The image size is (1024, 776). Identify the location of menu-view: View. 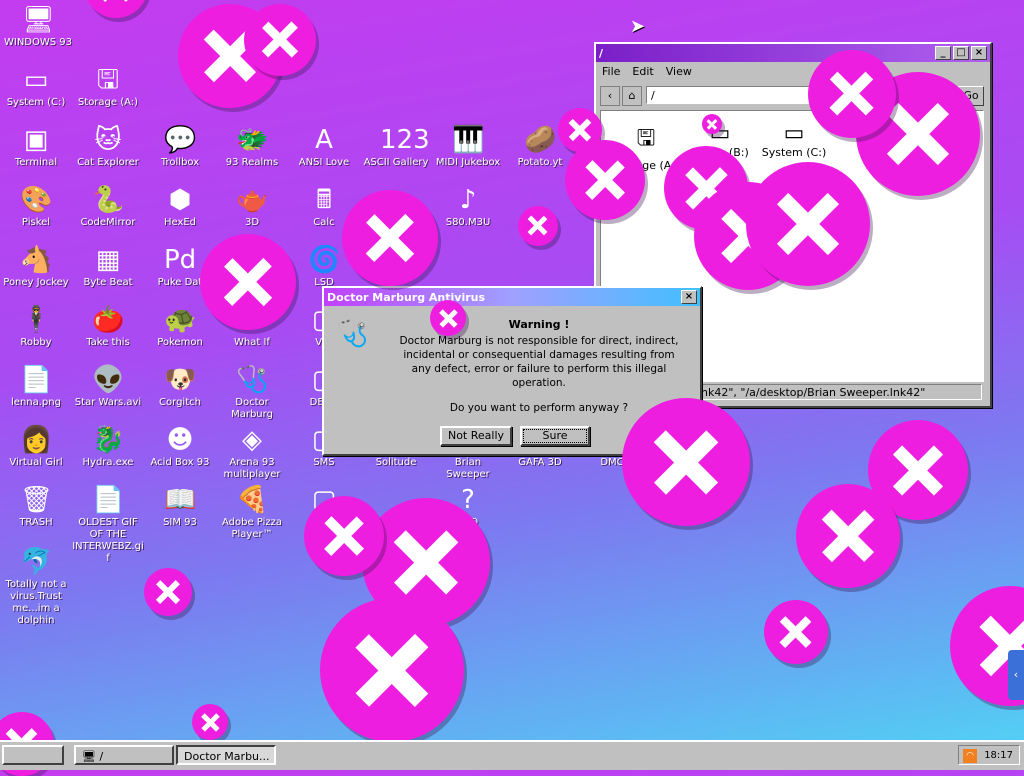
(679, 71).